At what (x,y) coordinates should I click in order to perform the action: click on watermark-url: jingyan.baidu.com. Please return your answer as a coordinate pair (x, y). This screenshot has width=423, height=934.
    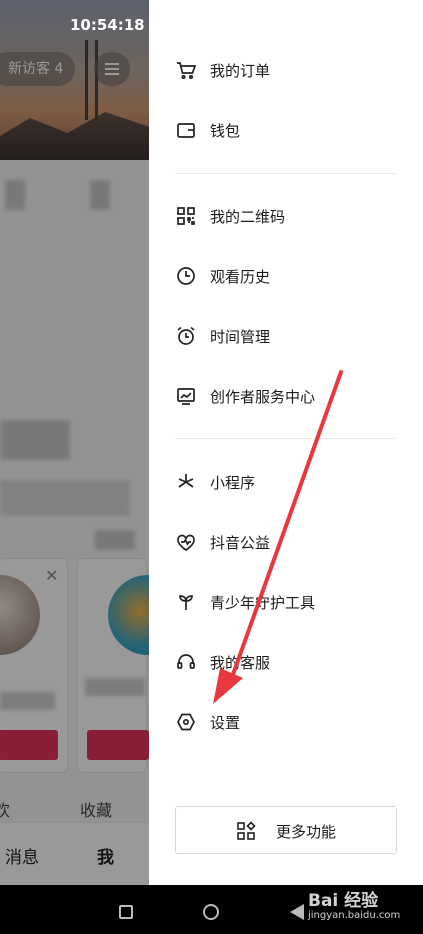
    Looking at the image, I should click on (354, 915).